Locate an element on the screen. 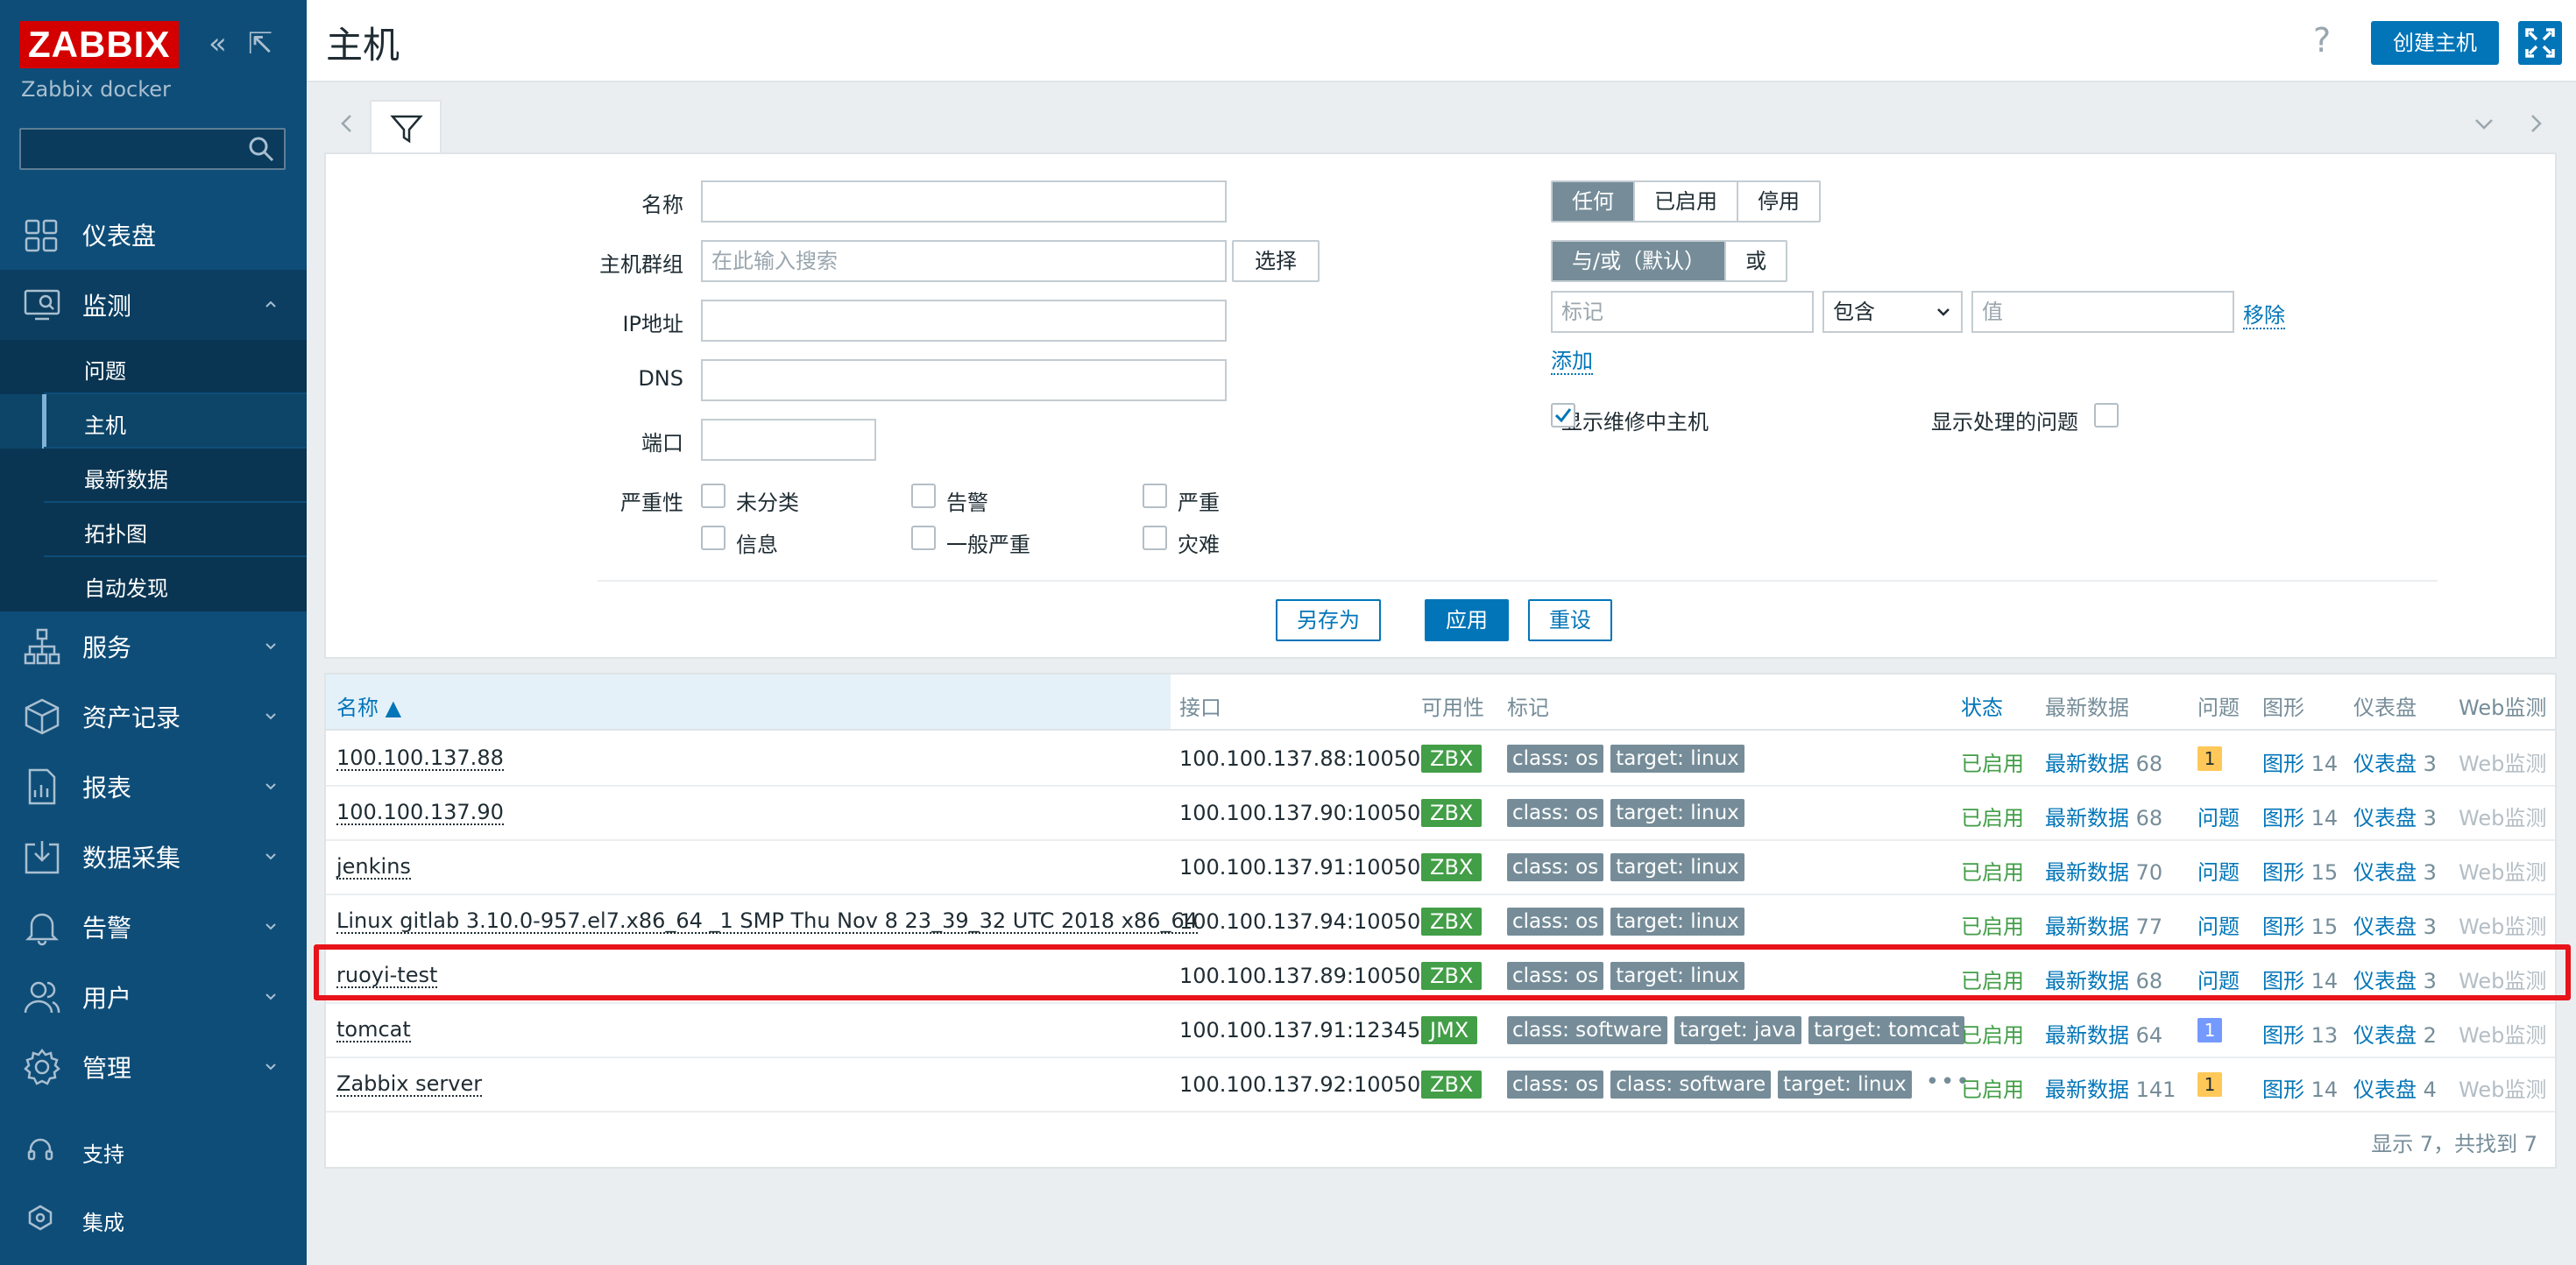 The width and height of the screenshot is (2576, 1265). menu-item-alerts: 告警 is located at coordinates (153, 927).